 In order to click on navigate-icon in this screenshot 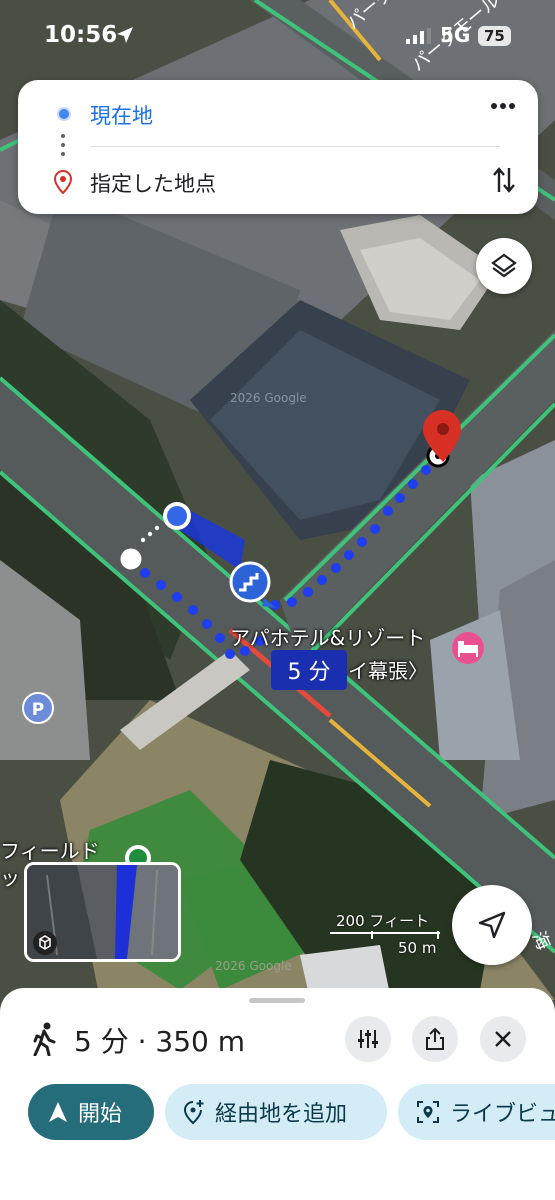, I will do `click(492, 925)`.